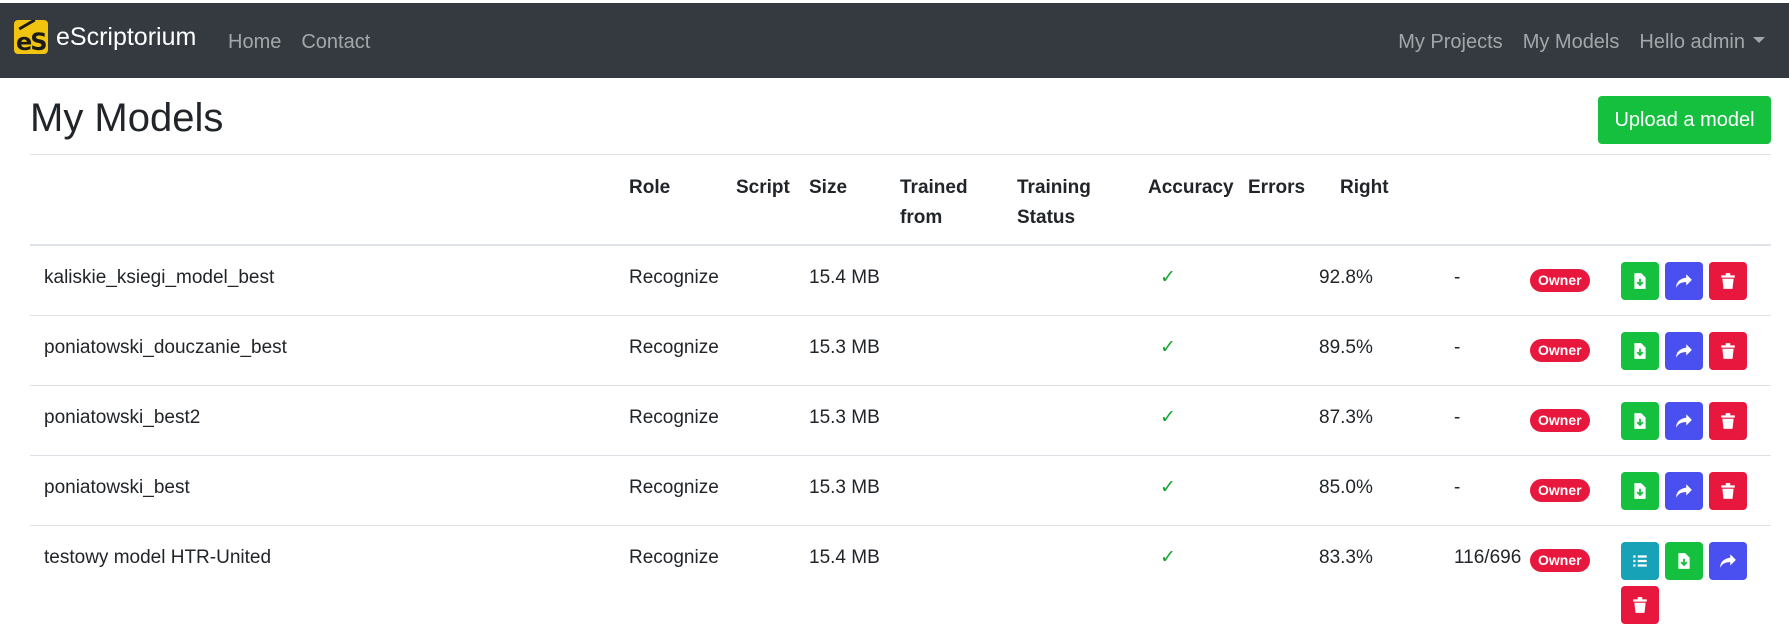 This screenshot has height=629, width=1789. Describe the element at coordinates (158, 557) in the screenshot. I see `model-name: testowy model HTR-United` at that location.